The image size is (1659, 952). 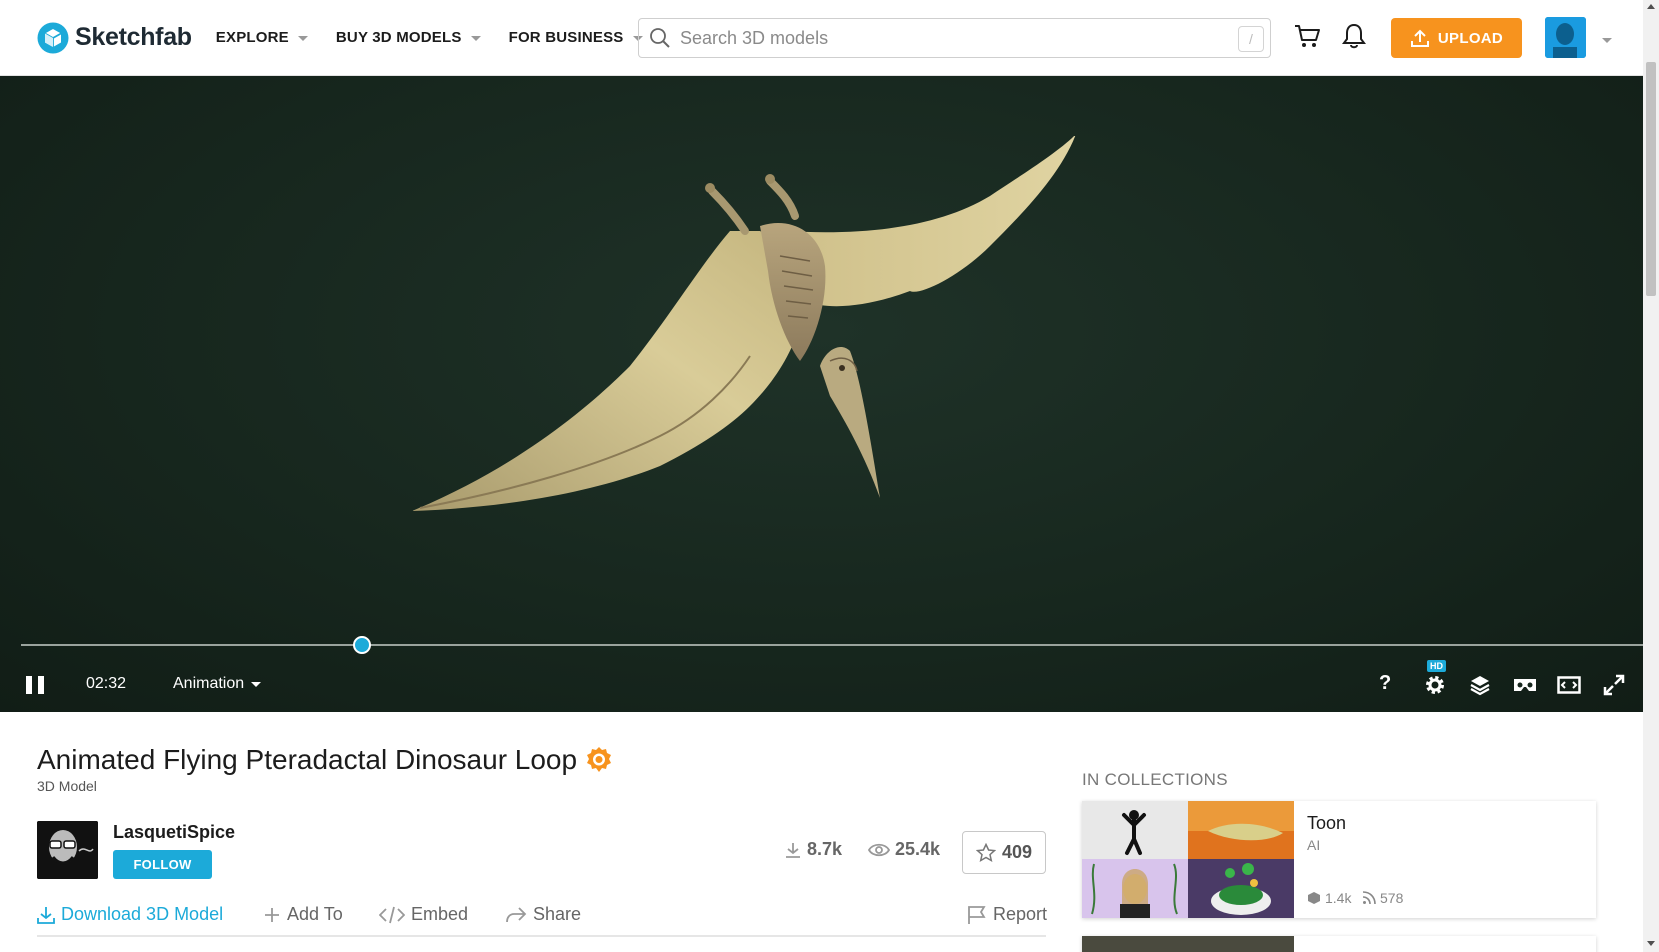 I want to click on animation-dropdown: Animation, so click(x=217, y=684).